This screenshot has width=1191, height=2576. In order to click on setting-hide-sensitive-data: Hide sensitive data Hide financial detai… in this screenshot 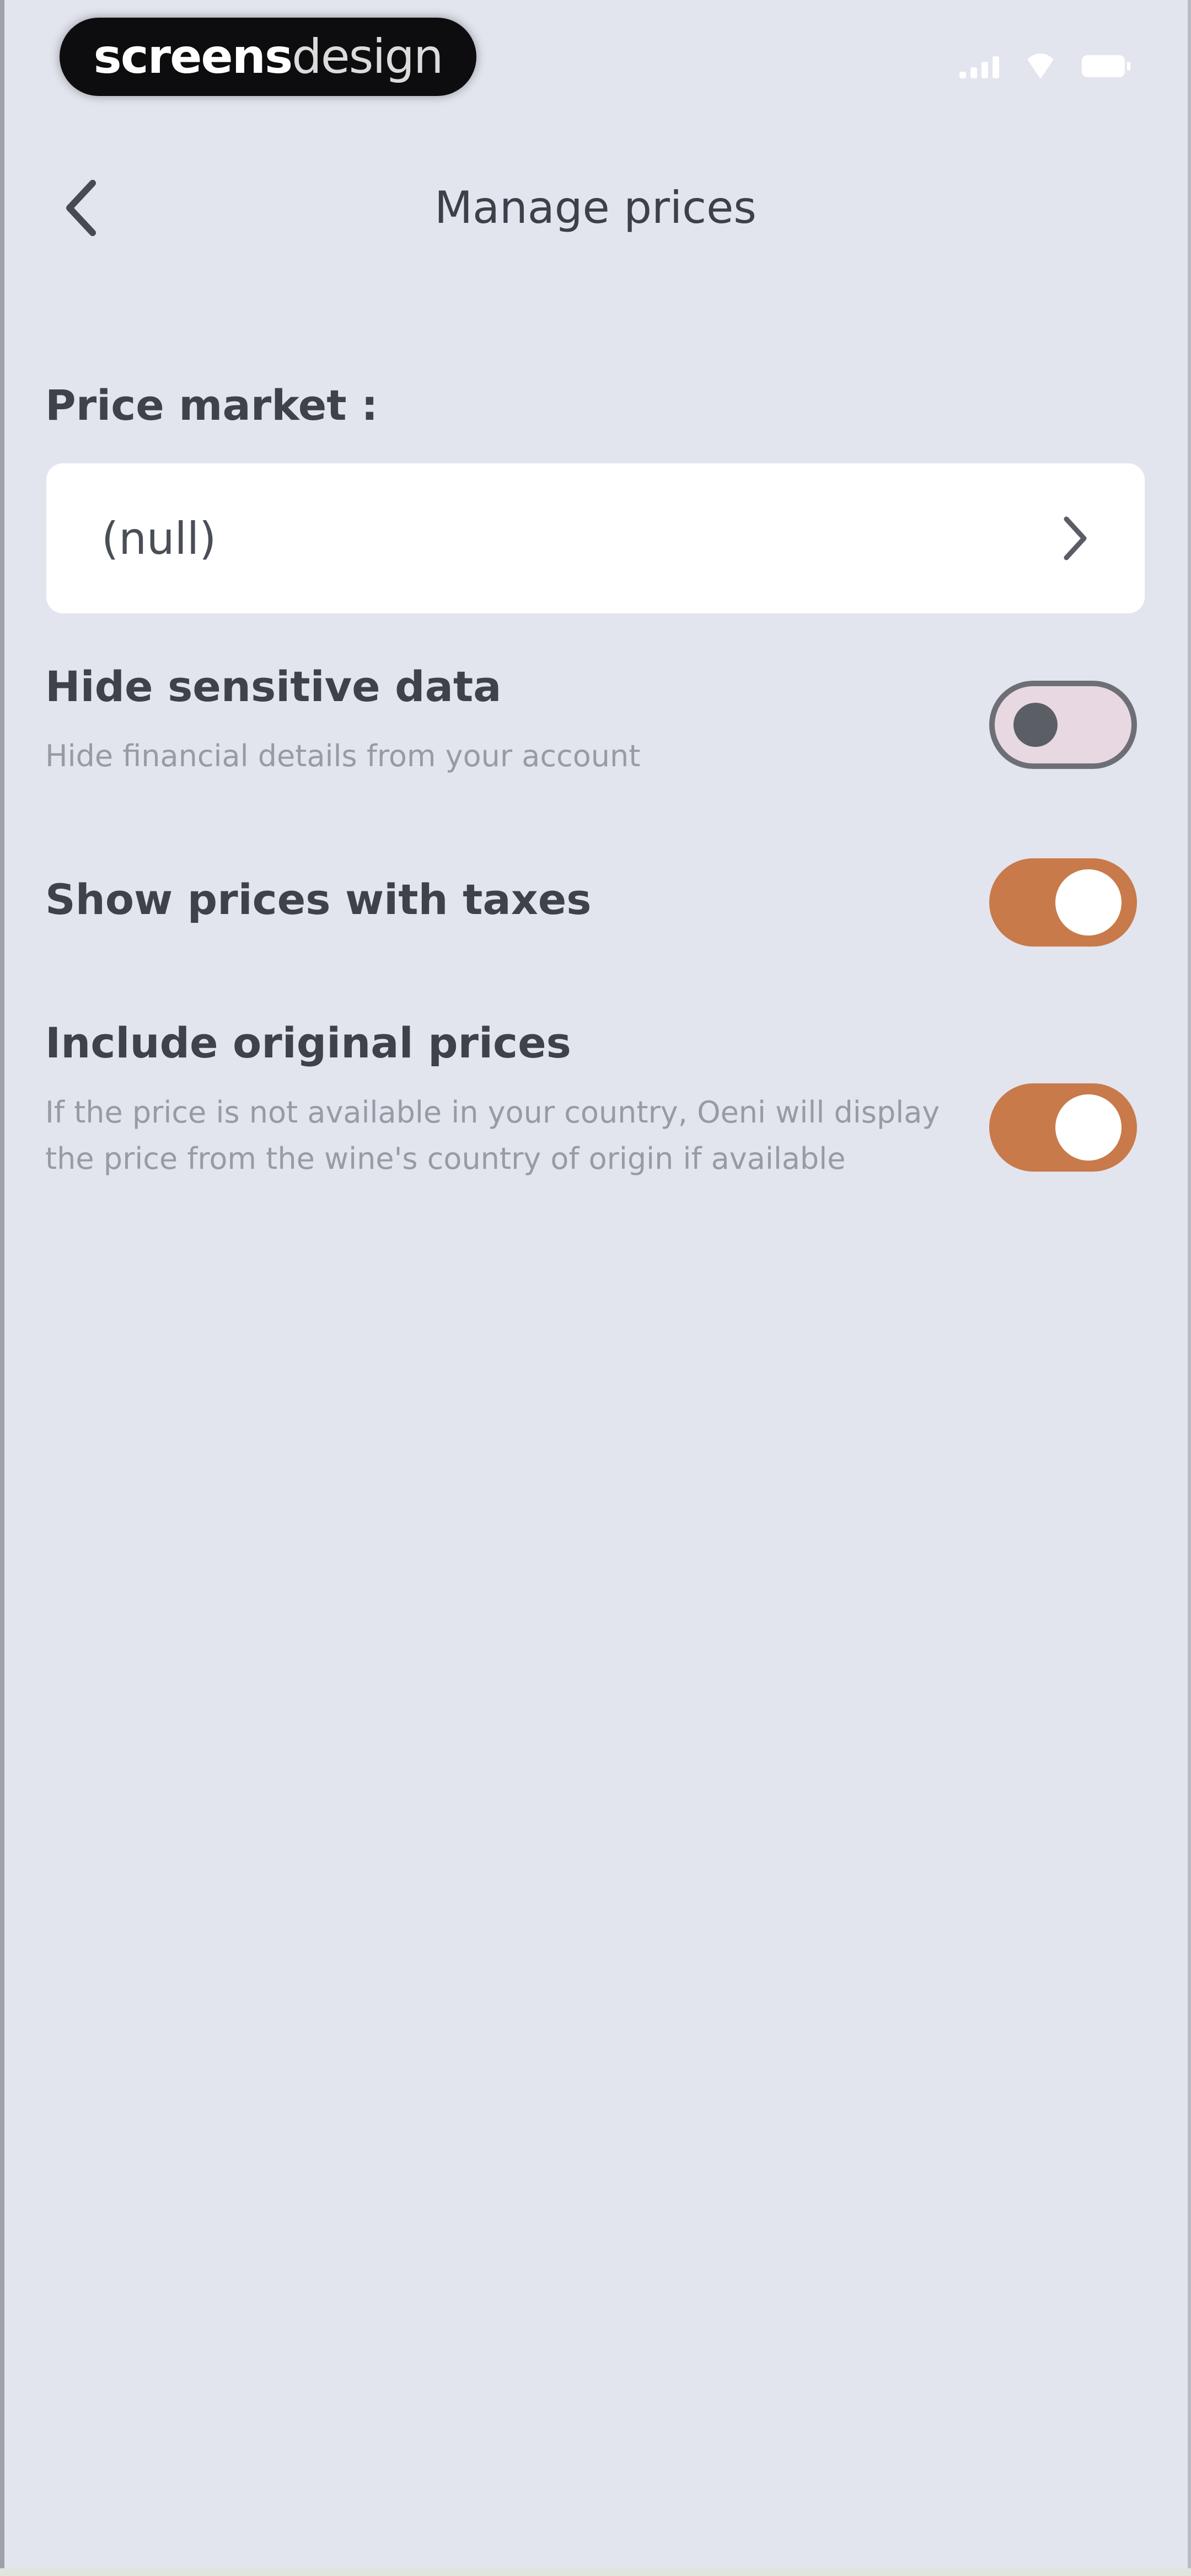, I will do `click(596, 720)`.